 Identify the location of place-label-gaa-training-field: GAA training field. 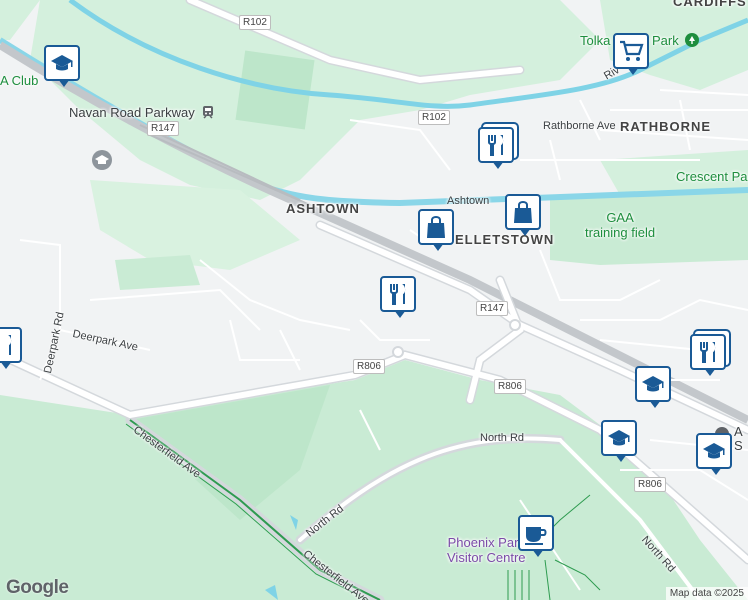
(620, 225).